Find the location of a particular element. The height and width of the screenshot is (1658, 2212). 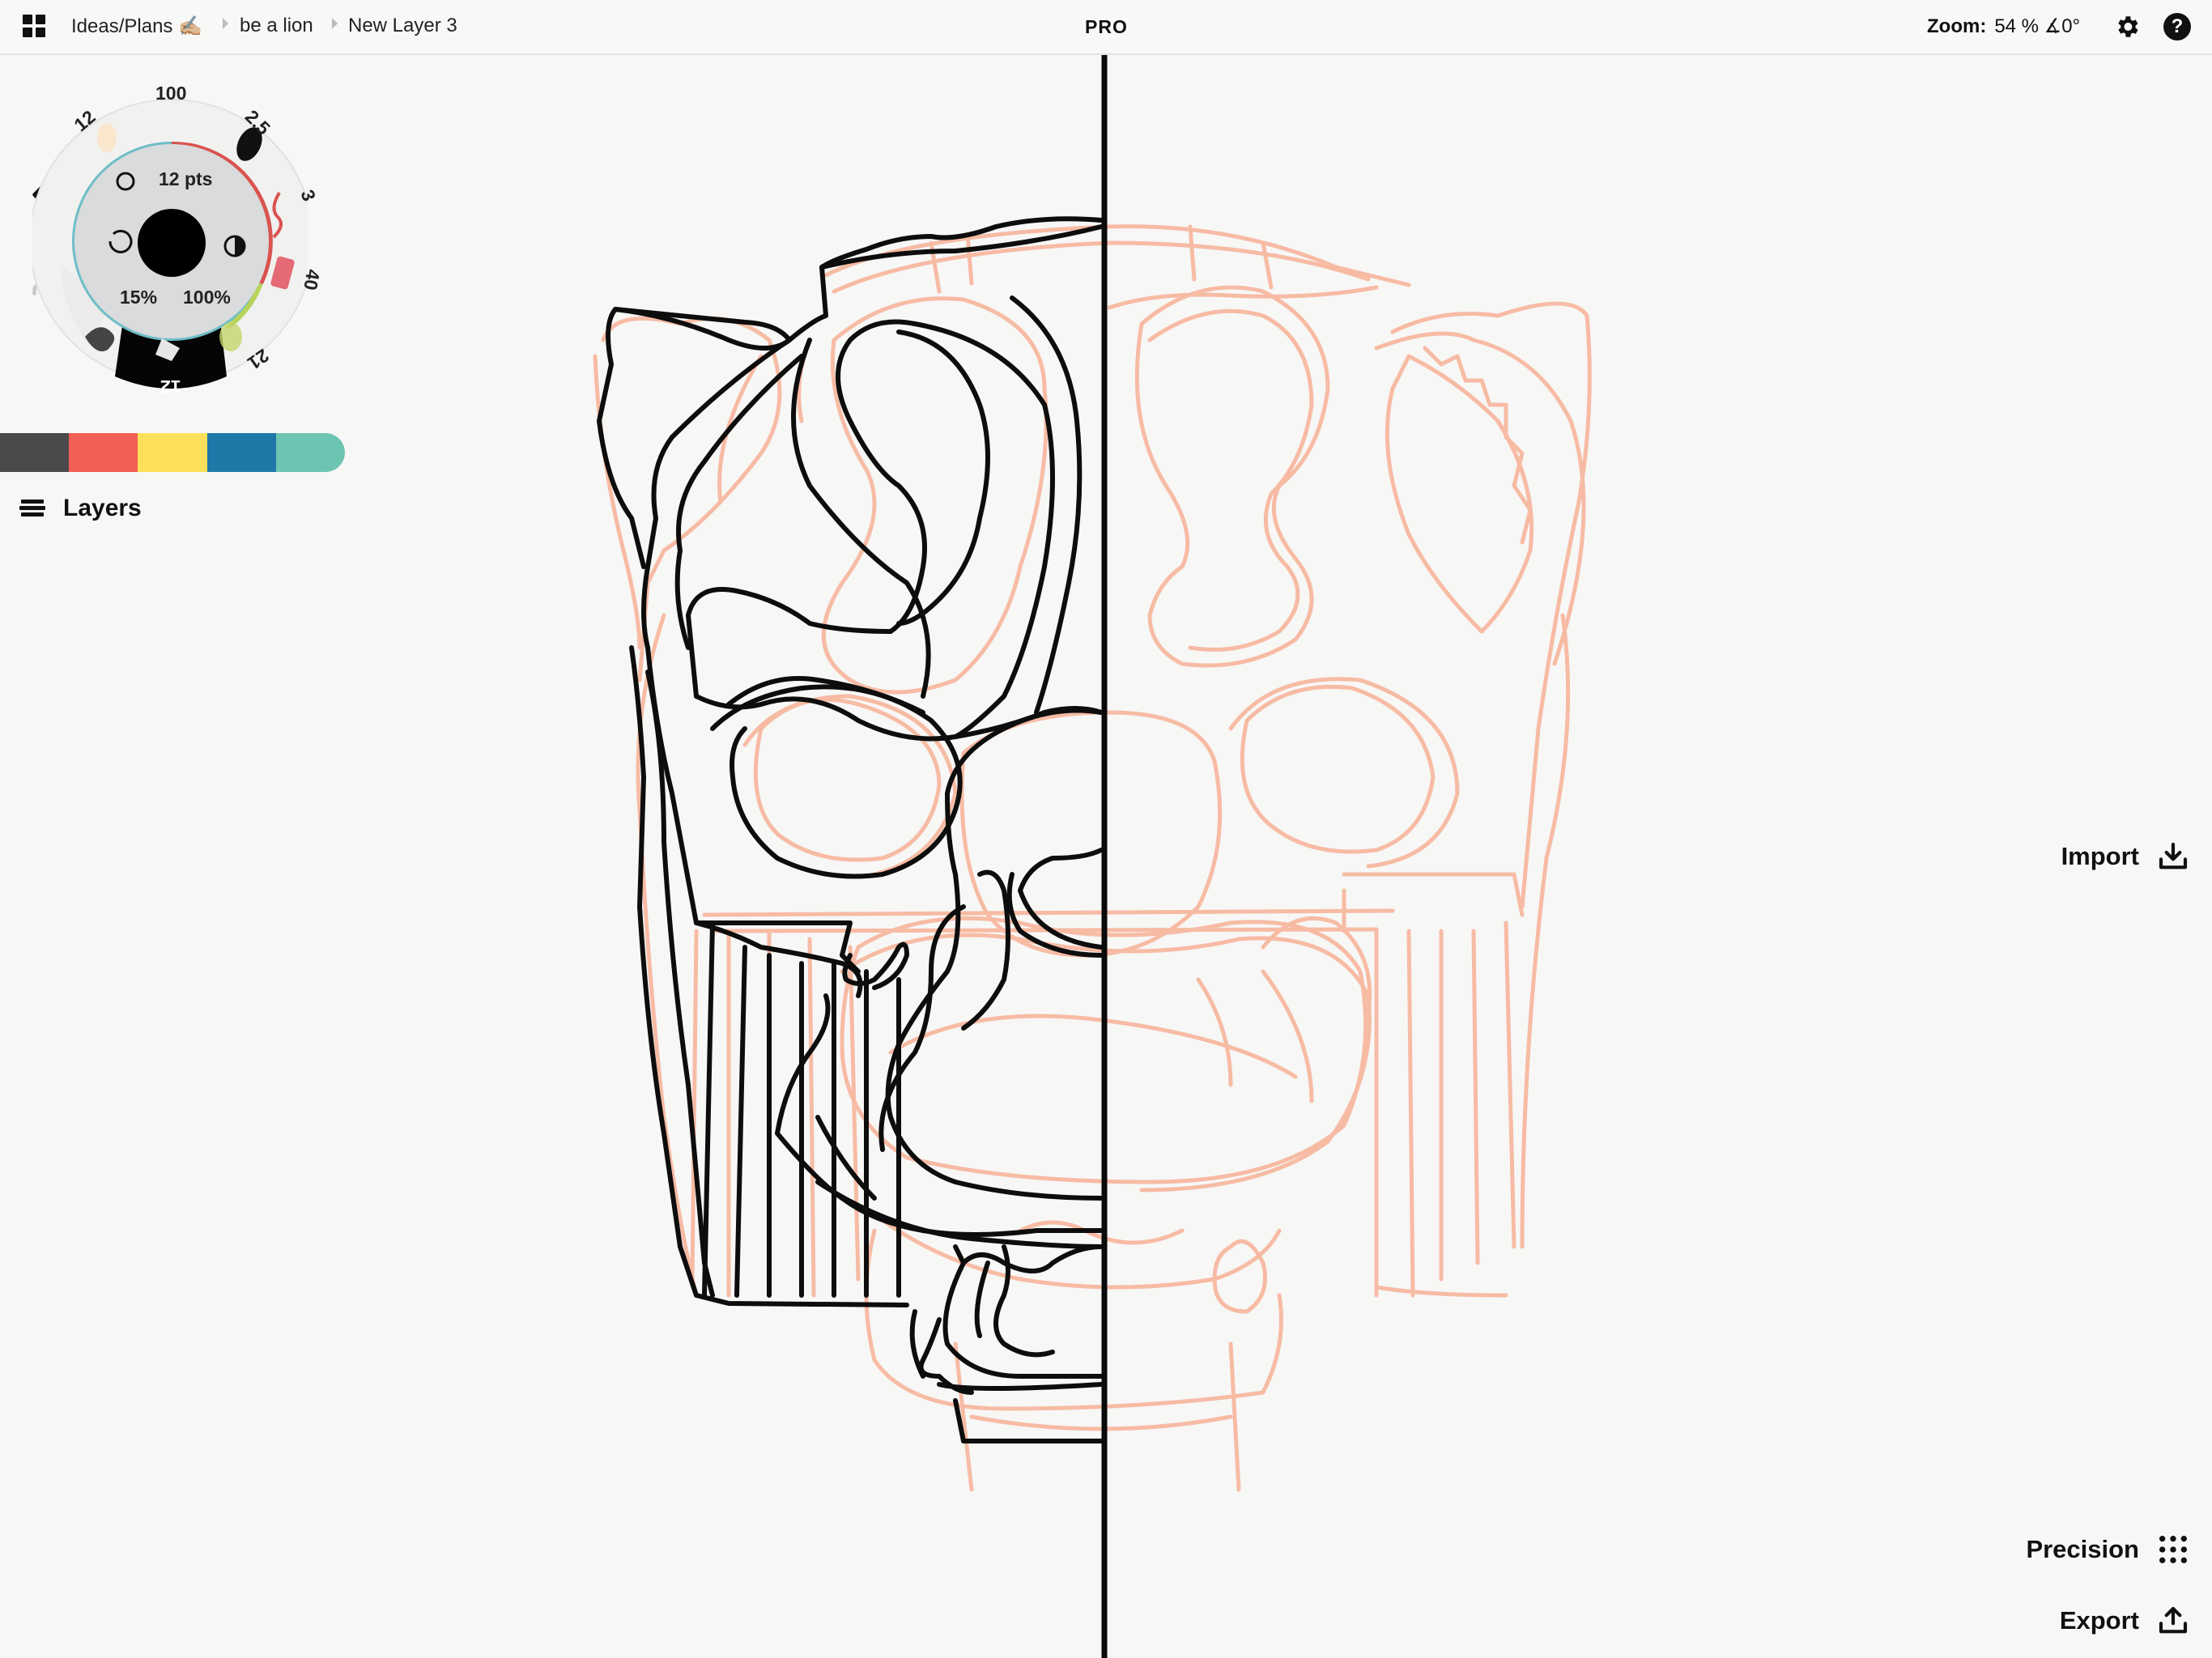

zoom-value: 54 % ∡0° is located at coordinates (2038, 26).